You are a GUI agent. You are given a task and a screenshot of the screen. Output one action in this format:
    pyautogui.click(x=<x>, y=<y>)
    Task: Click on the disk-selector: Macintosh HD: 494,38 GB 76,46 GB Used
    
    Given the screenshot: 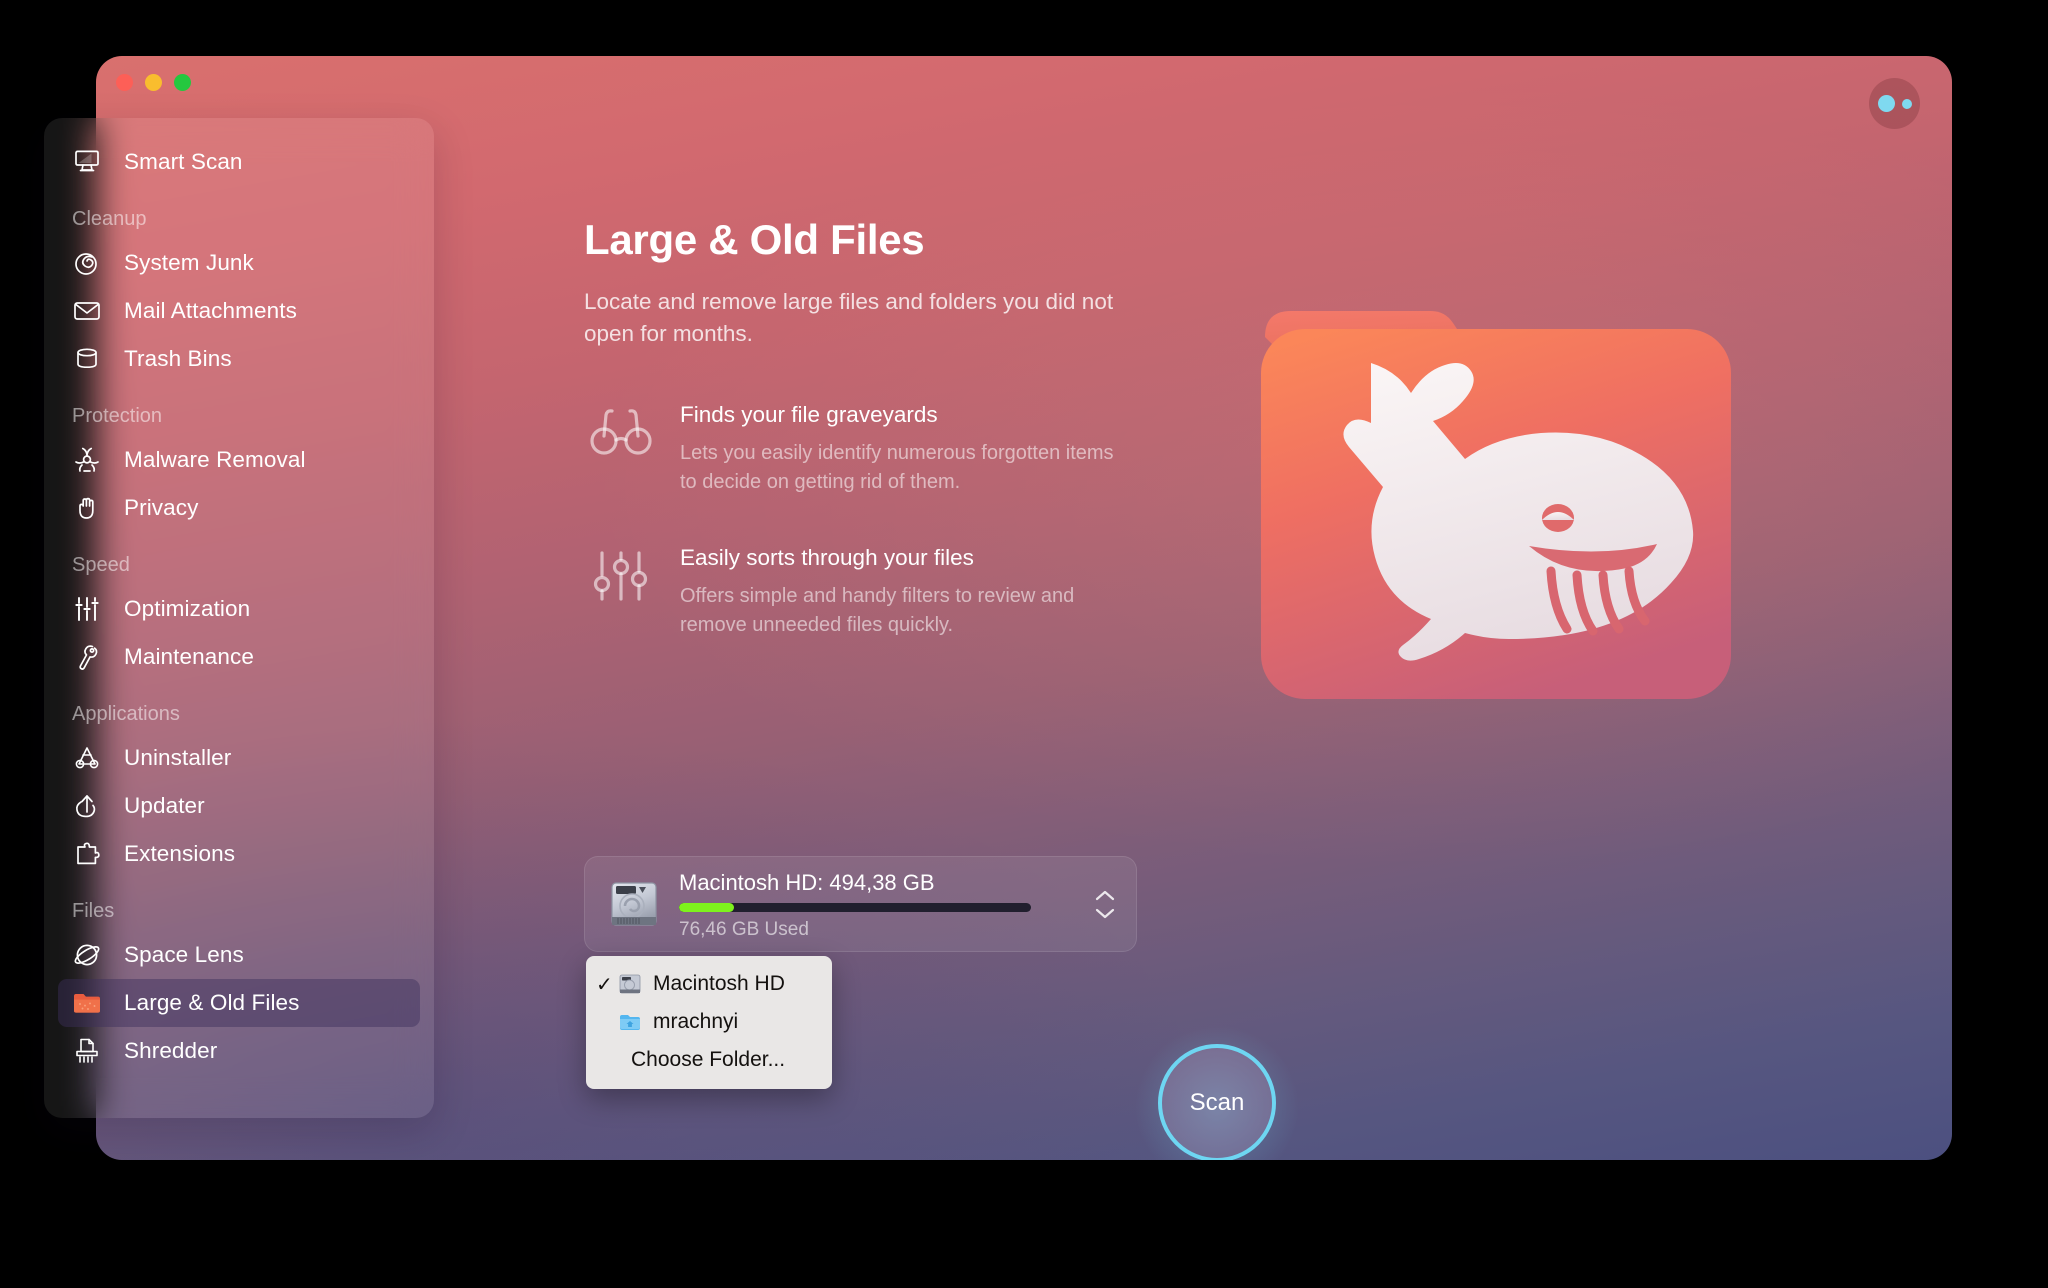 What is the action you would take?
    pyautogui.click(x=860, y=904)
    